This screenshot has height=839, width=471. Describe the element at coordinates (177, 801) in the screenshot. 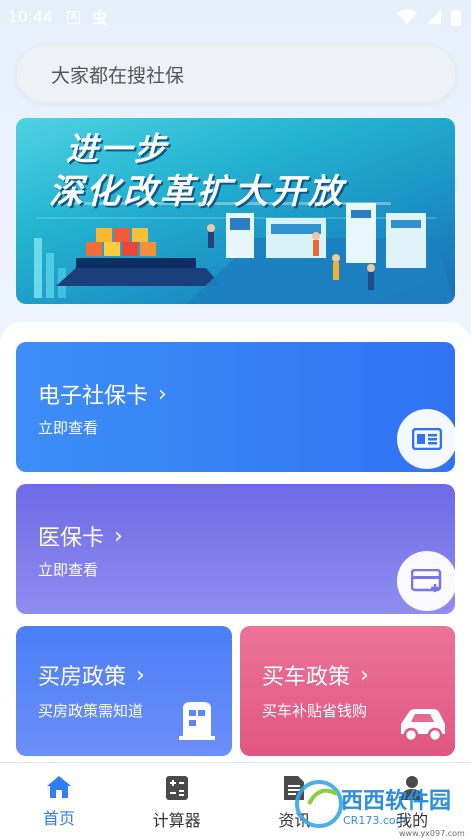

I see `tab-calculator: 计算器` at that location.